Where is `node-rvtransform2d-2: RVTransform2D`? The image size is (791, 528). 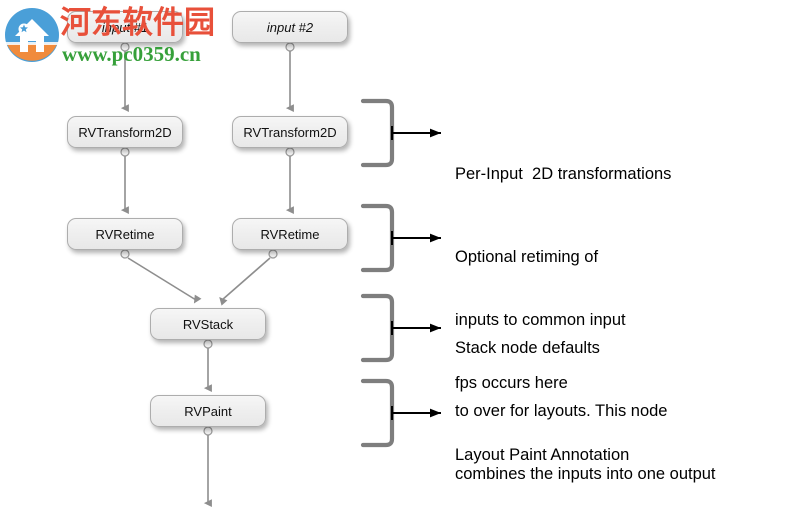
node-rvtransform2d-2: RVTransform2D is located at coordinates (290, 132).